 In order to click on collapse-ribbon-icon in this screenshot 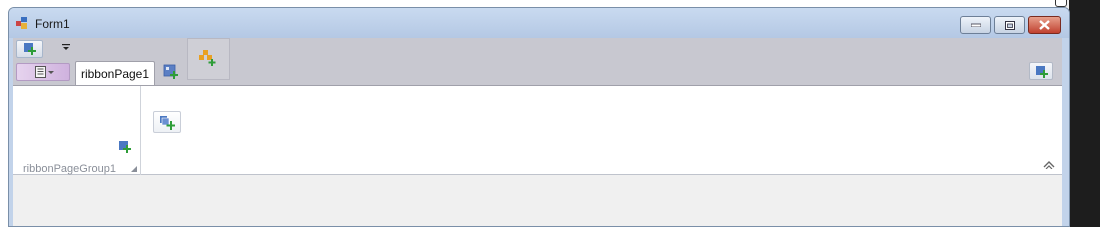, I will do `click(1049, 165)`.